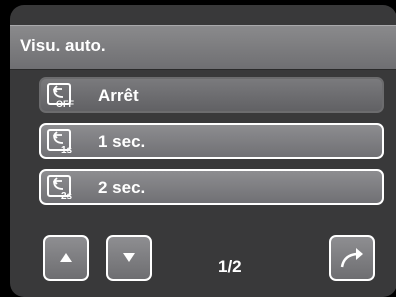 The image size is (396, 297). I want to click on svg-text: OFF, so click(65, 103).